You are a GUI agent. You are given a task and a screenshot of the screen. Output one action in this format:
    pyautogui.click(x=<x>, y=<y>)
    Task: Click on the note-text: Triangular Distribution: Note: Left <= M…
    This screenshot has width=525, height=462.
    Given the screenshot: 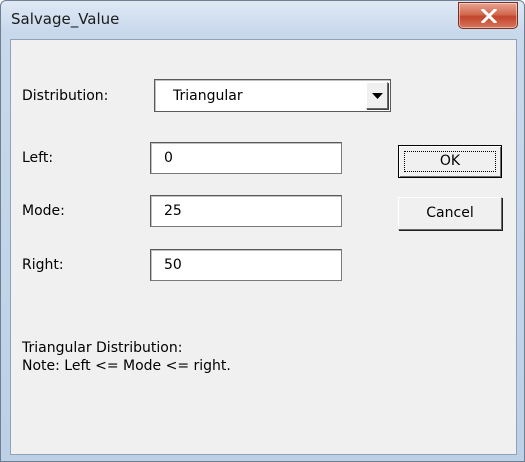 What is the action you would take?
    pyautogui.click(x=126, y=357)
    